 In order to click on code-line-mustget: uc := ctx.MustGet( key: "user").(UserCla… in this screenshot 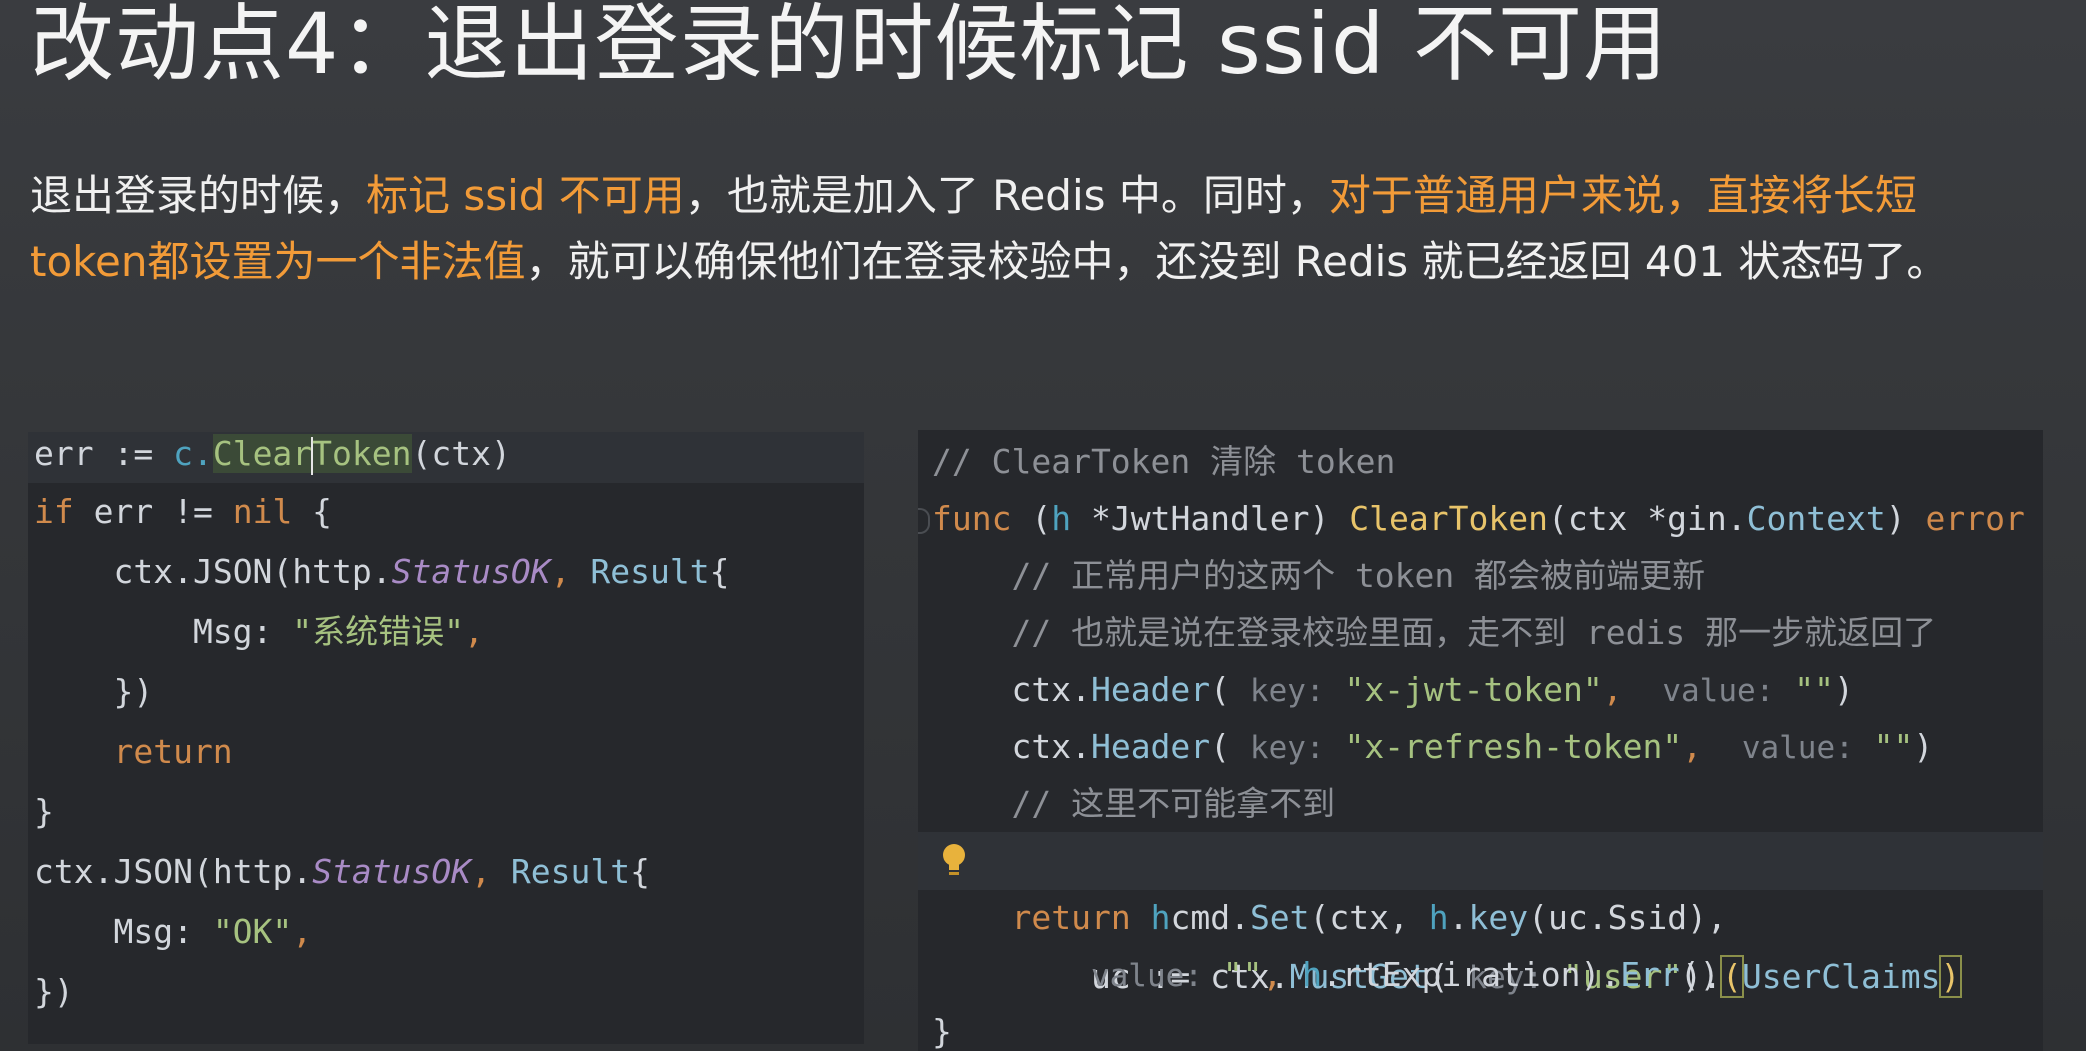, I will do `click(1480, 915)`.